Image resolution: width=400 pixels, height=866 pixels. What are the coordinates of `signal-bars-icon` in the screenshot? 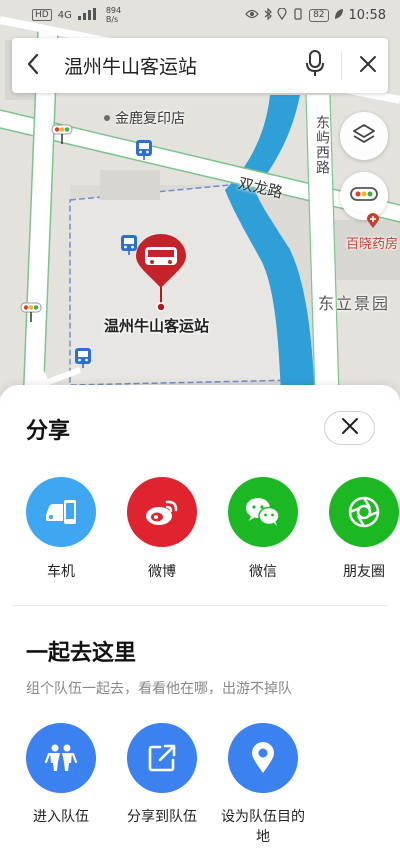 It's located at (88, 15).